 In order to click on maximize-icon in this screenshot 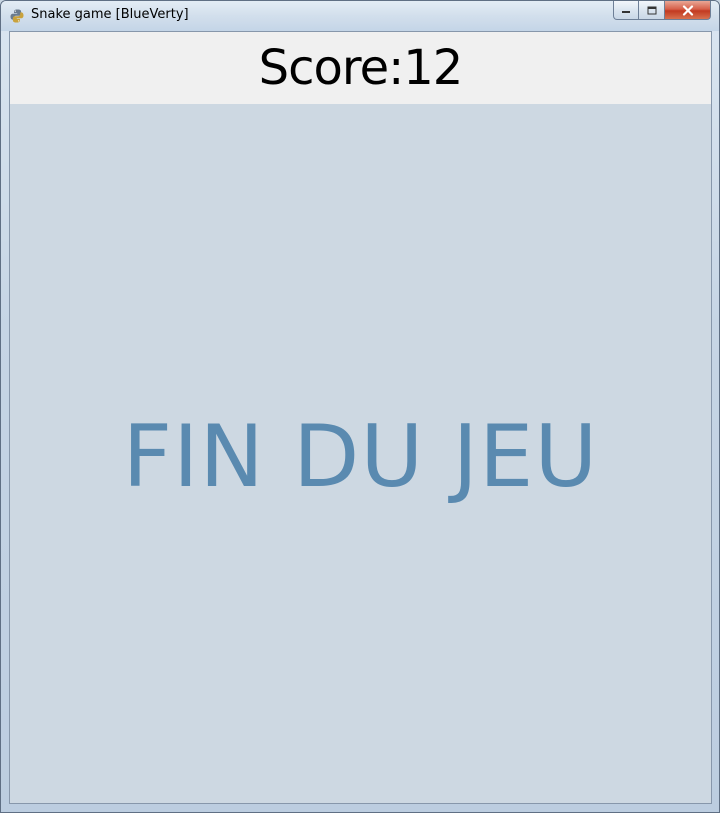, I will do `click(651, 10)`.